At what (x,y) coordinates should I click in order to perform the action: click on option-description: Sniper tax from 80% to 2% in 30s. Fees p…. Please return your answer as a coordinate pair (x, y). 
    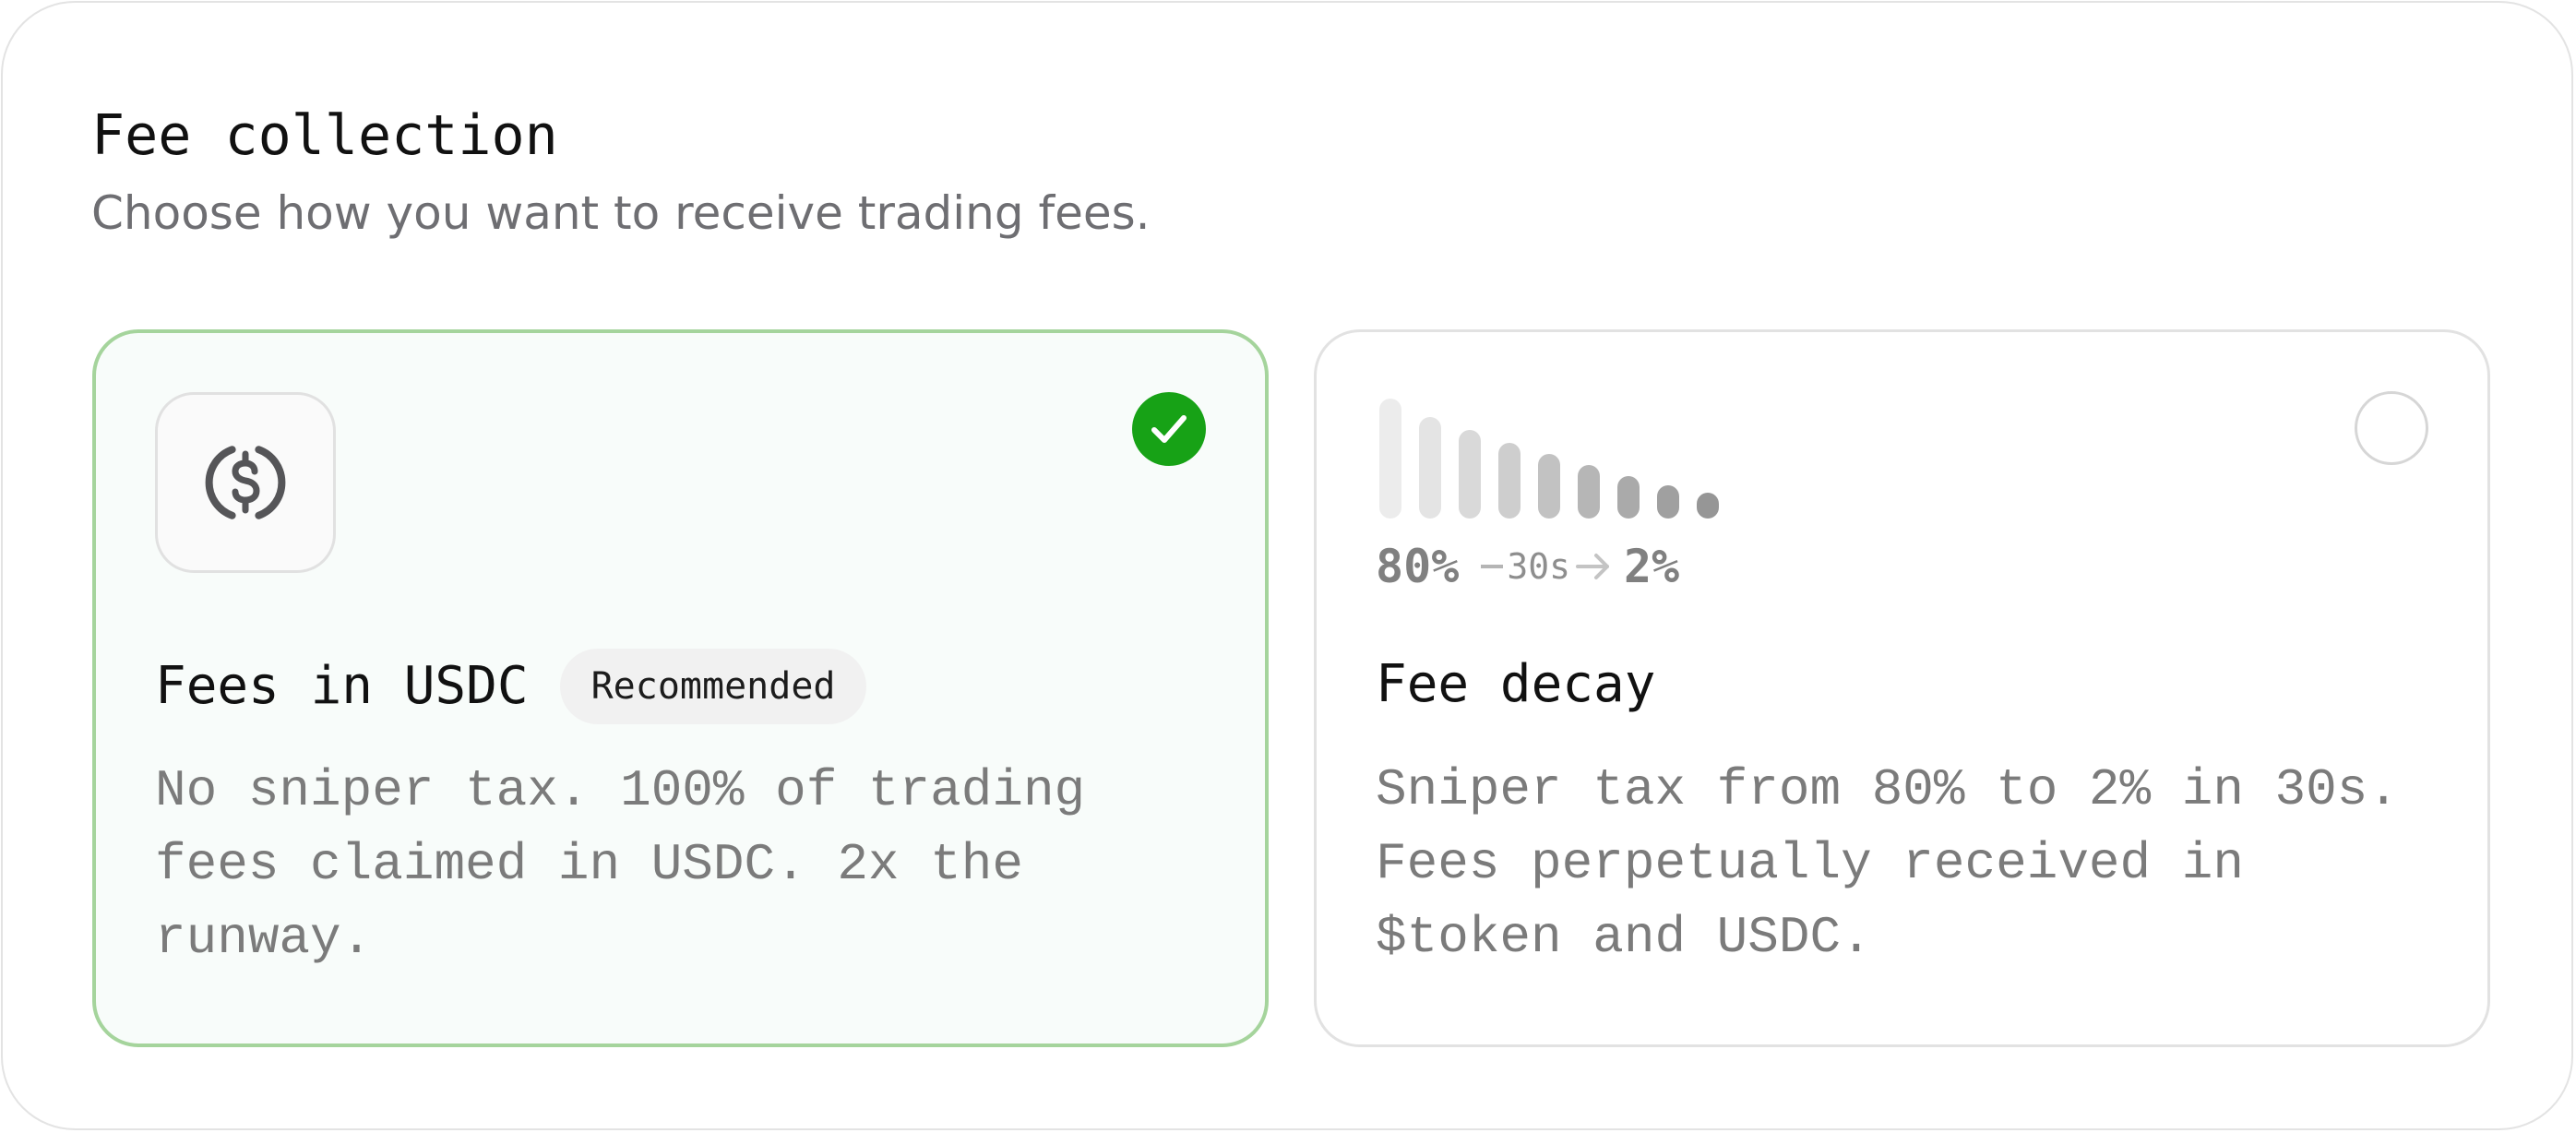
    Looking at the image, I should click on (1887, 863).